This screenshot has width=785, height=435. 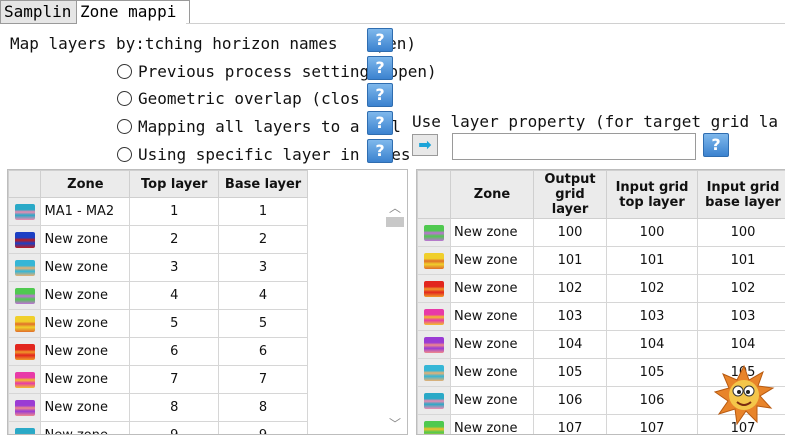 What do you see at coordinates (174, 324) in the screenshot?
I see `top-layer-cell: 5` at bounding box center [174, 324].